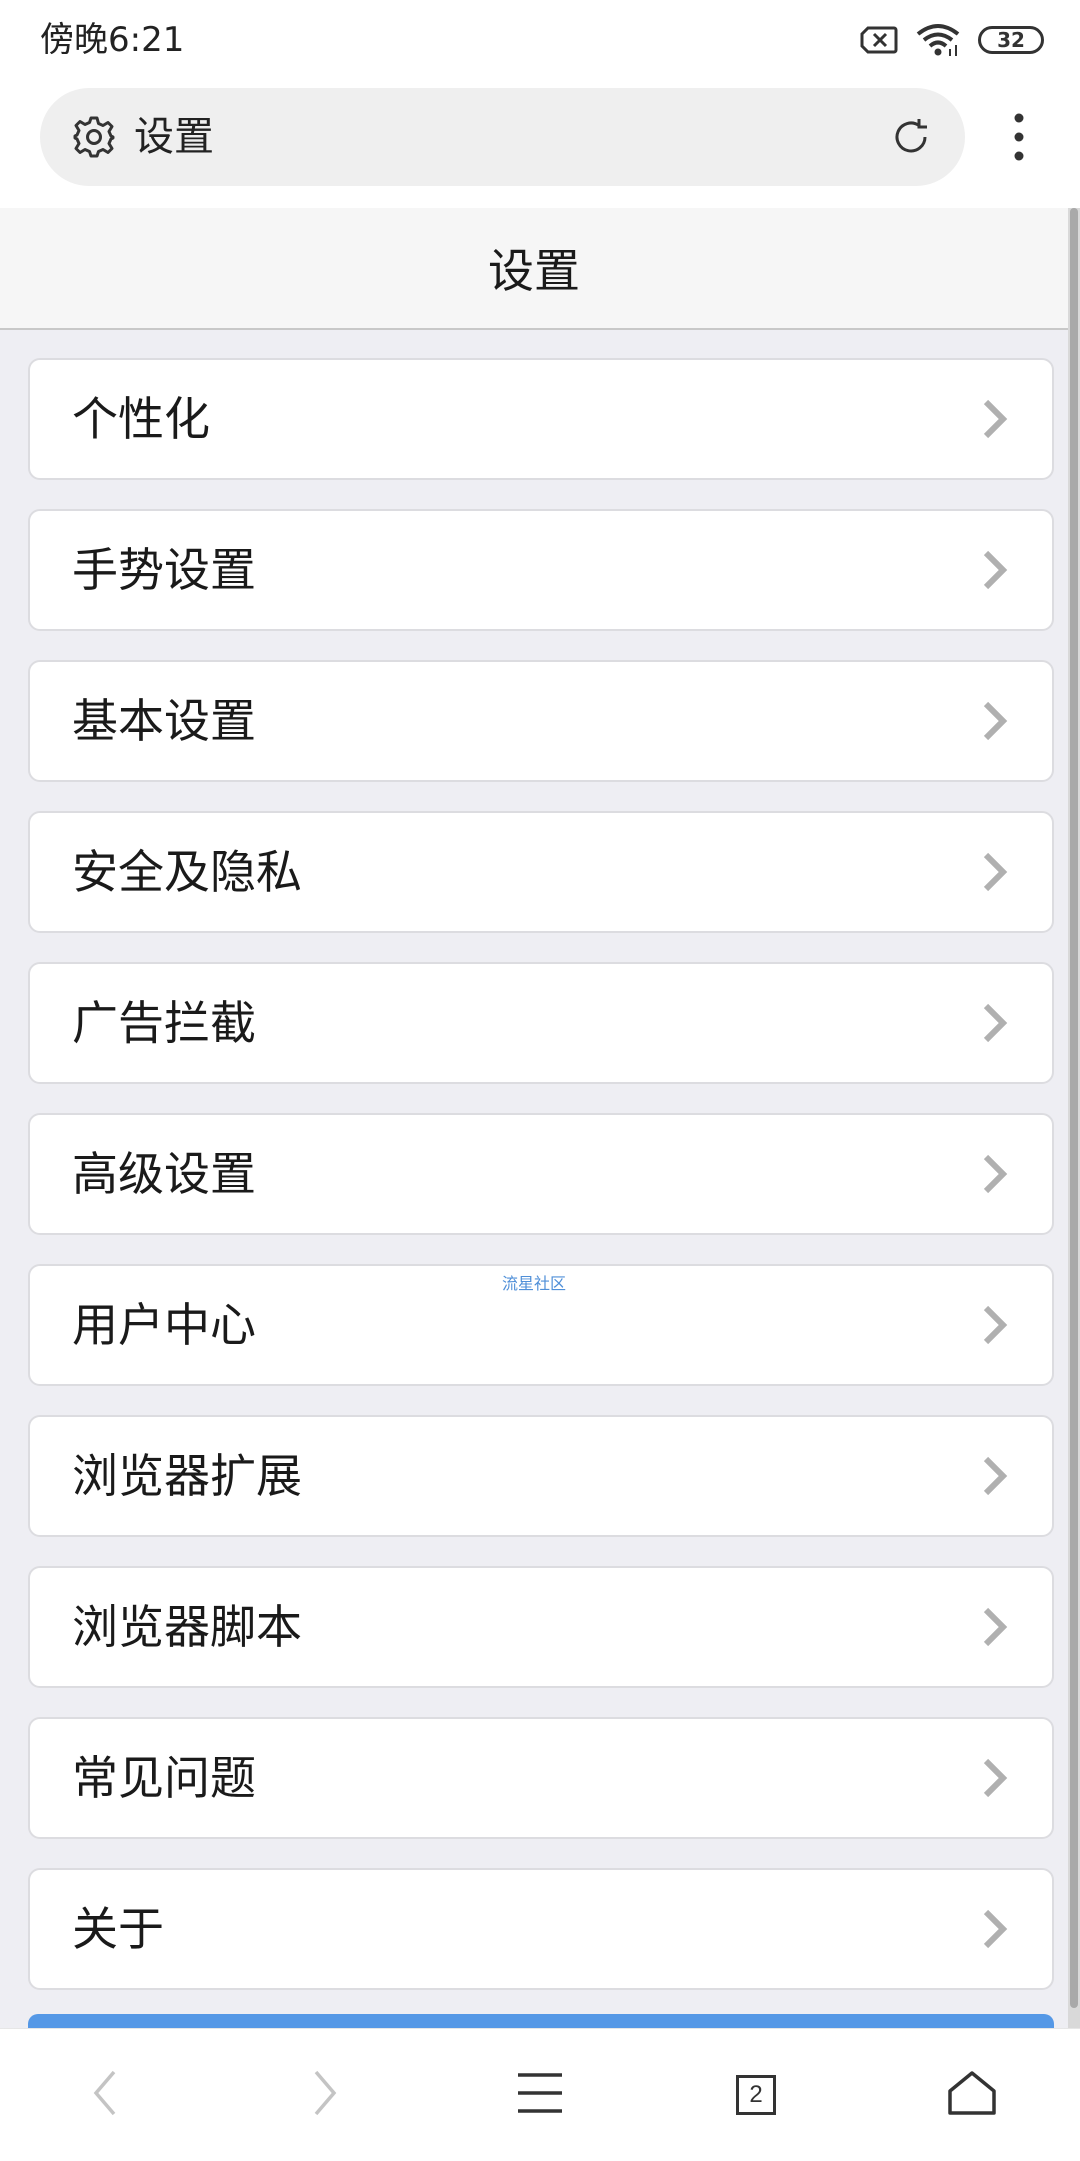 Image resolution: width=1080 pixels, height=2161 pixels. I want to click on menu-item-label: 手势设置, so click(164, 570).